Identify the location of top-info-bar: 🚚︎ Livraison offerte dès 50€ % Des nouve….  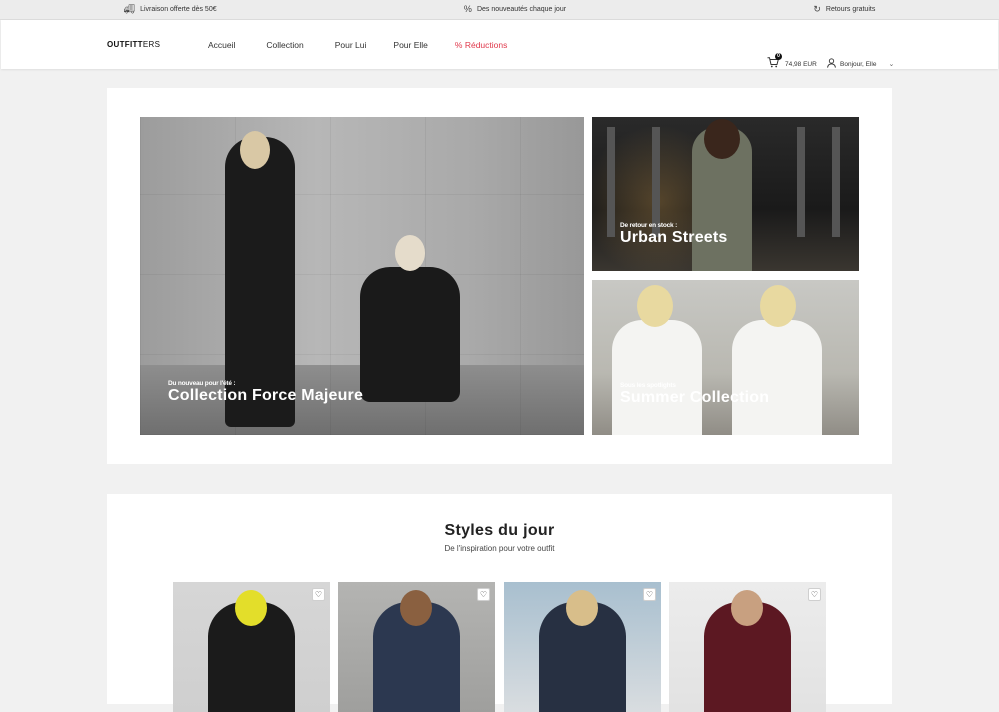
(499, 10).